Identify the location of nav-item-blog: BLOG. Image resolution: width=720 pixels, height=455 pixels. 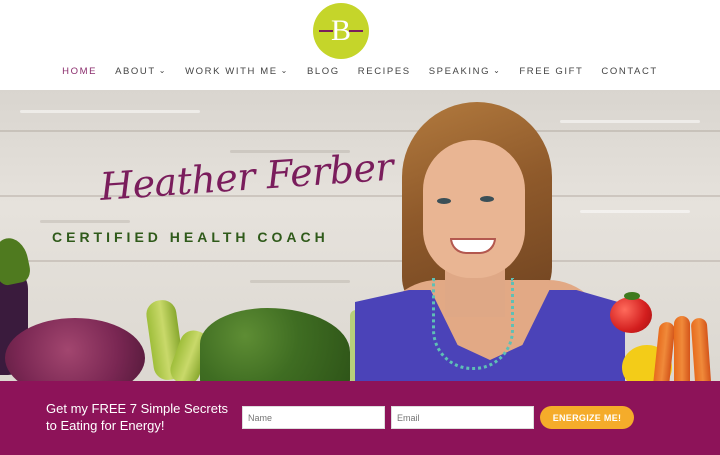
(323, 71).